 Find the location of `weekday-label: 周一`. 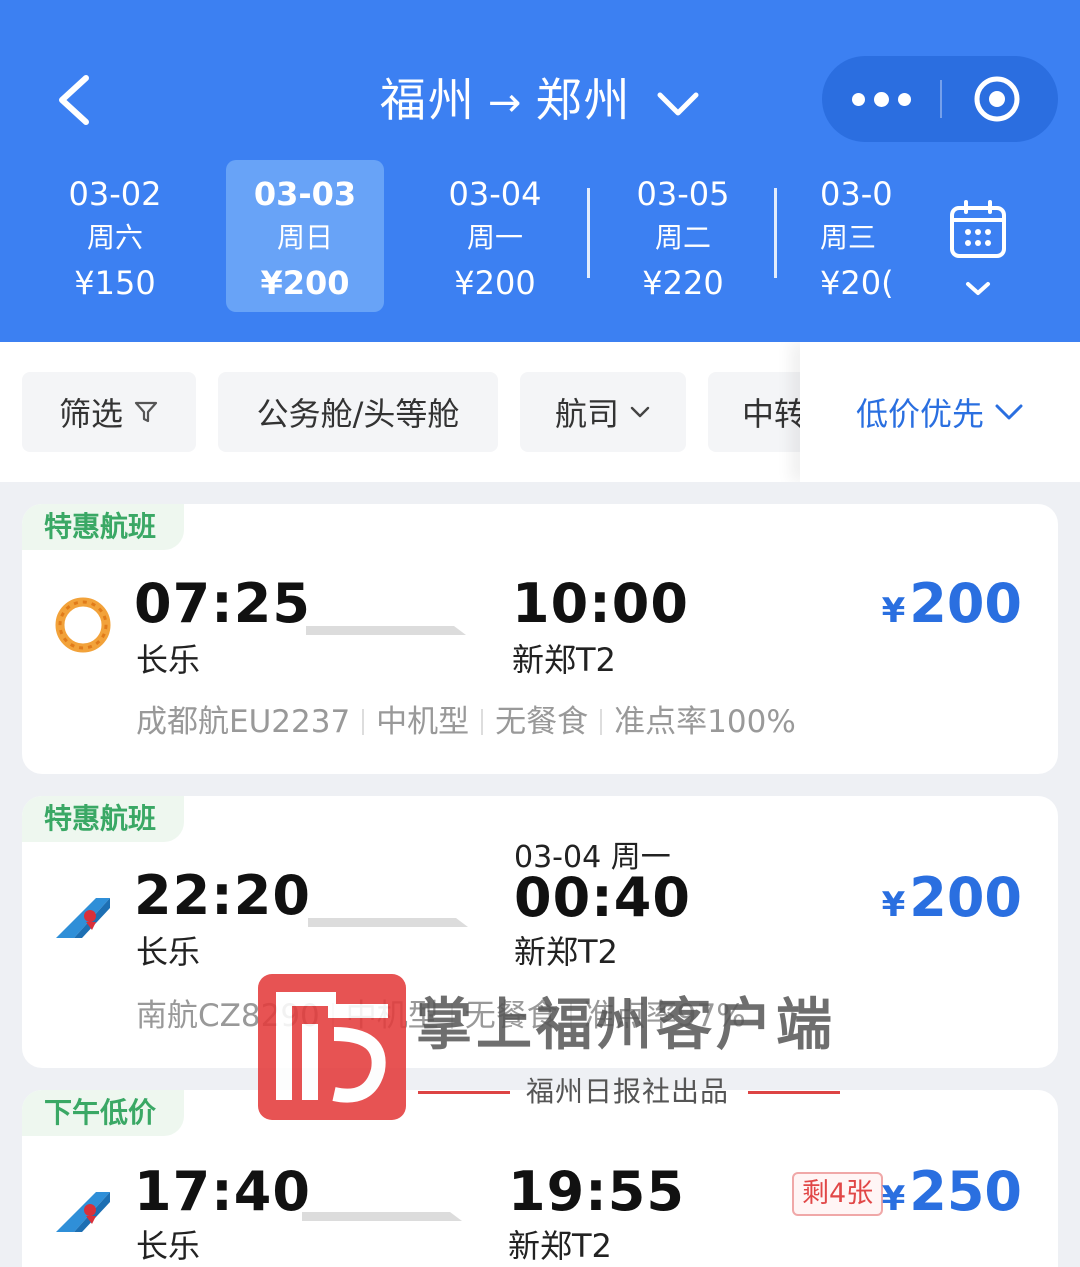

weekday-label: 周一 is located at coordinates (494, 237).